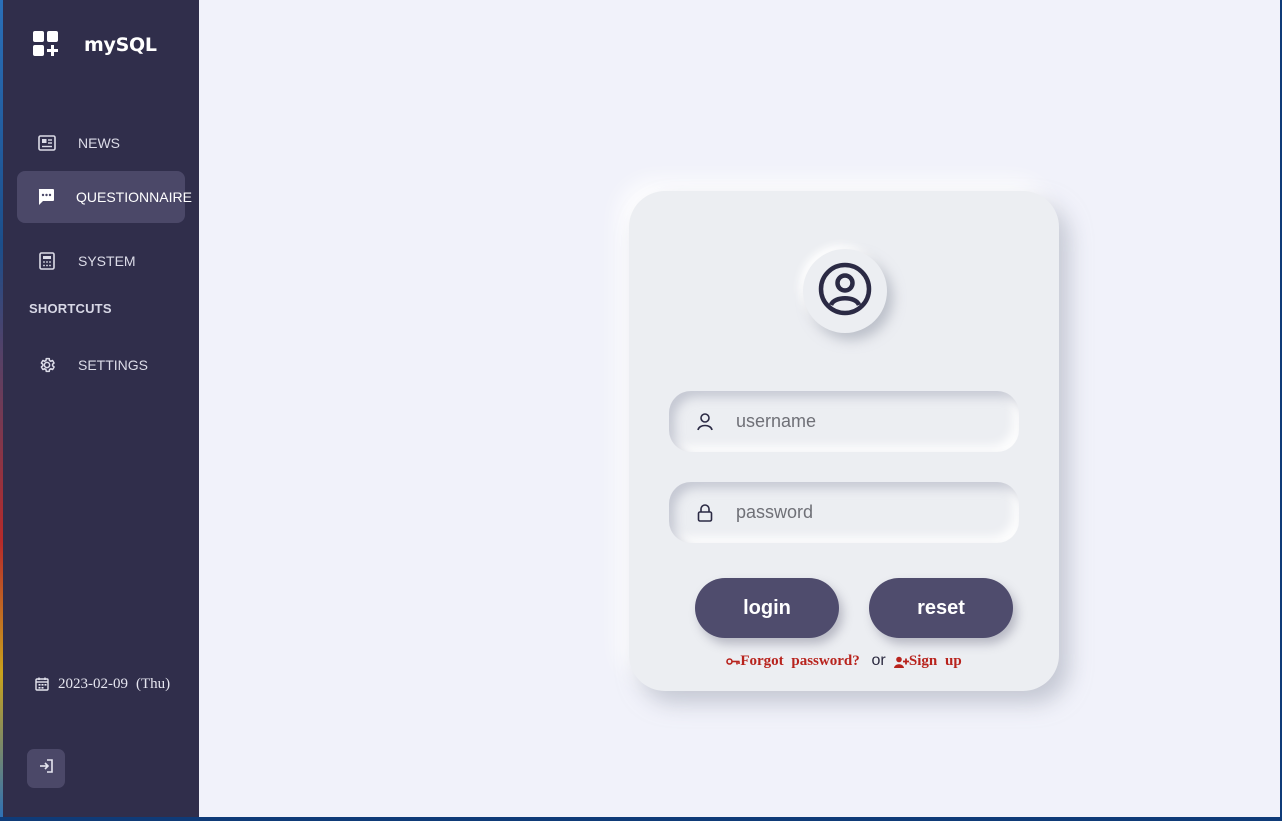  What do you see at coordinates (107, 261) in the screenshot?
I see `sidebar-item-label: SYSTEM` at bounding box center [107, 261].